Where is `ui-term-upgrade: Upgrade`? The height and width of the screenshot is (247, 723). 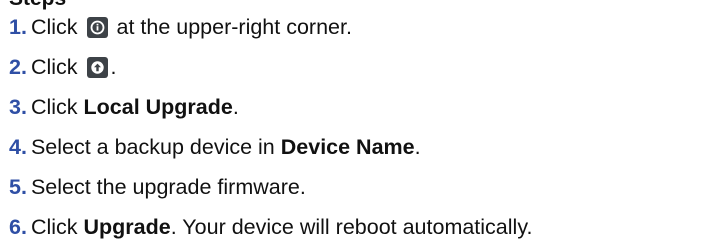
ui-term-upgrade: Upgrade is located at coordinates (127, 227).